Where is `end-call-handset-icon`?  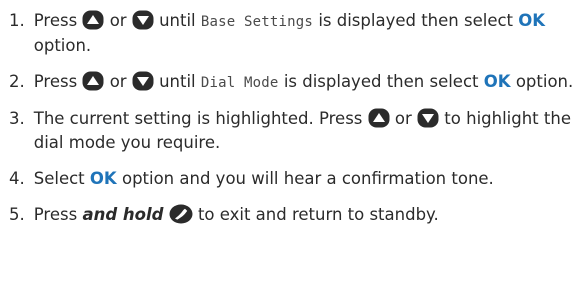 end-call-handset-icon is located at coordinates (181, 214).